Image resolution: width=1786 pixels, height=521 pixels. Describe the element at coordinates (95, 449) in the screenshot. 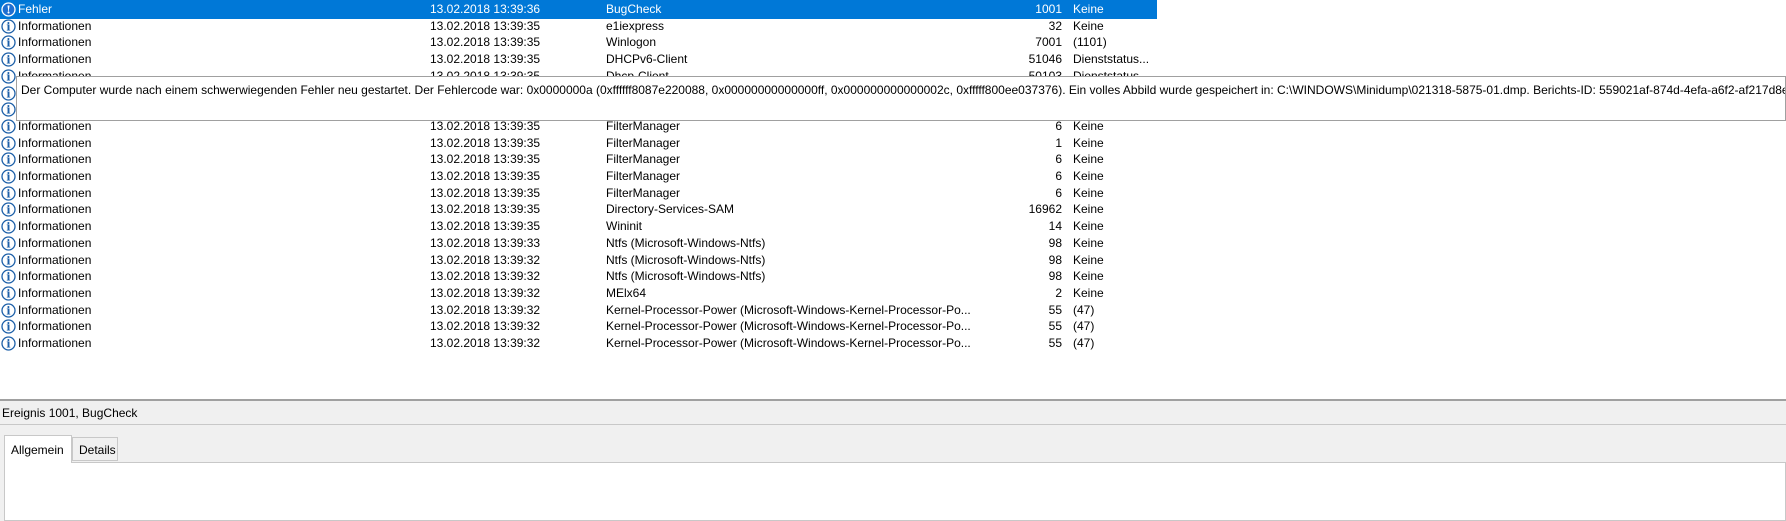

I see `tab-details: Details` at that location.